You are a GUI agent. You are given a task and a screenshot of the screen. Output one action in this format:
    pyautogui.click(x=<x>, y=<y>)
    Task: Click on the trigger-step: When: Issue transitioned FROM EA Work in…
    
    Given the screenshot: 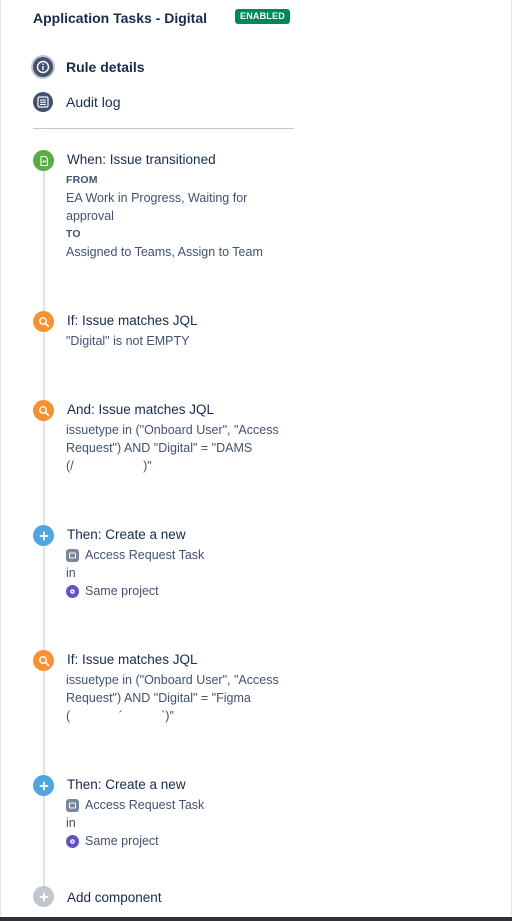 What is the action you would take?
    pyautogui.click(x=163, y=210)
    